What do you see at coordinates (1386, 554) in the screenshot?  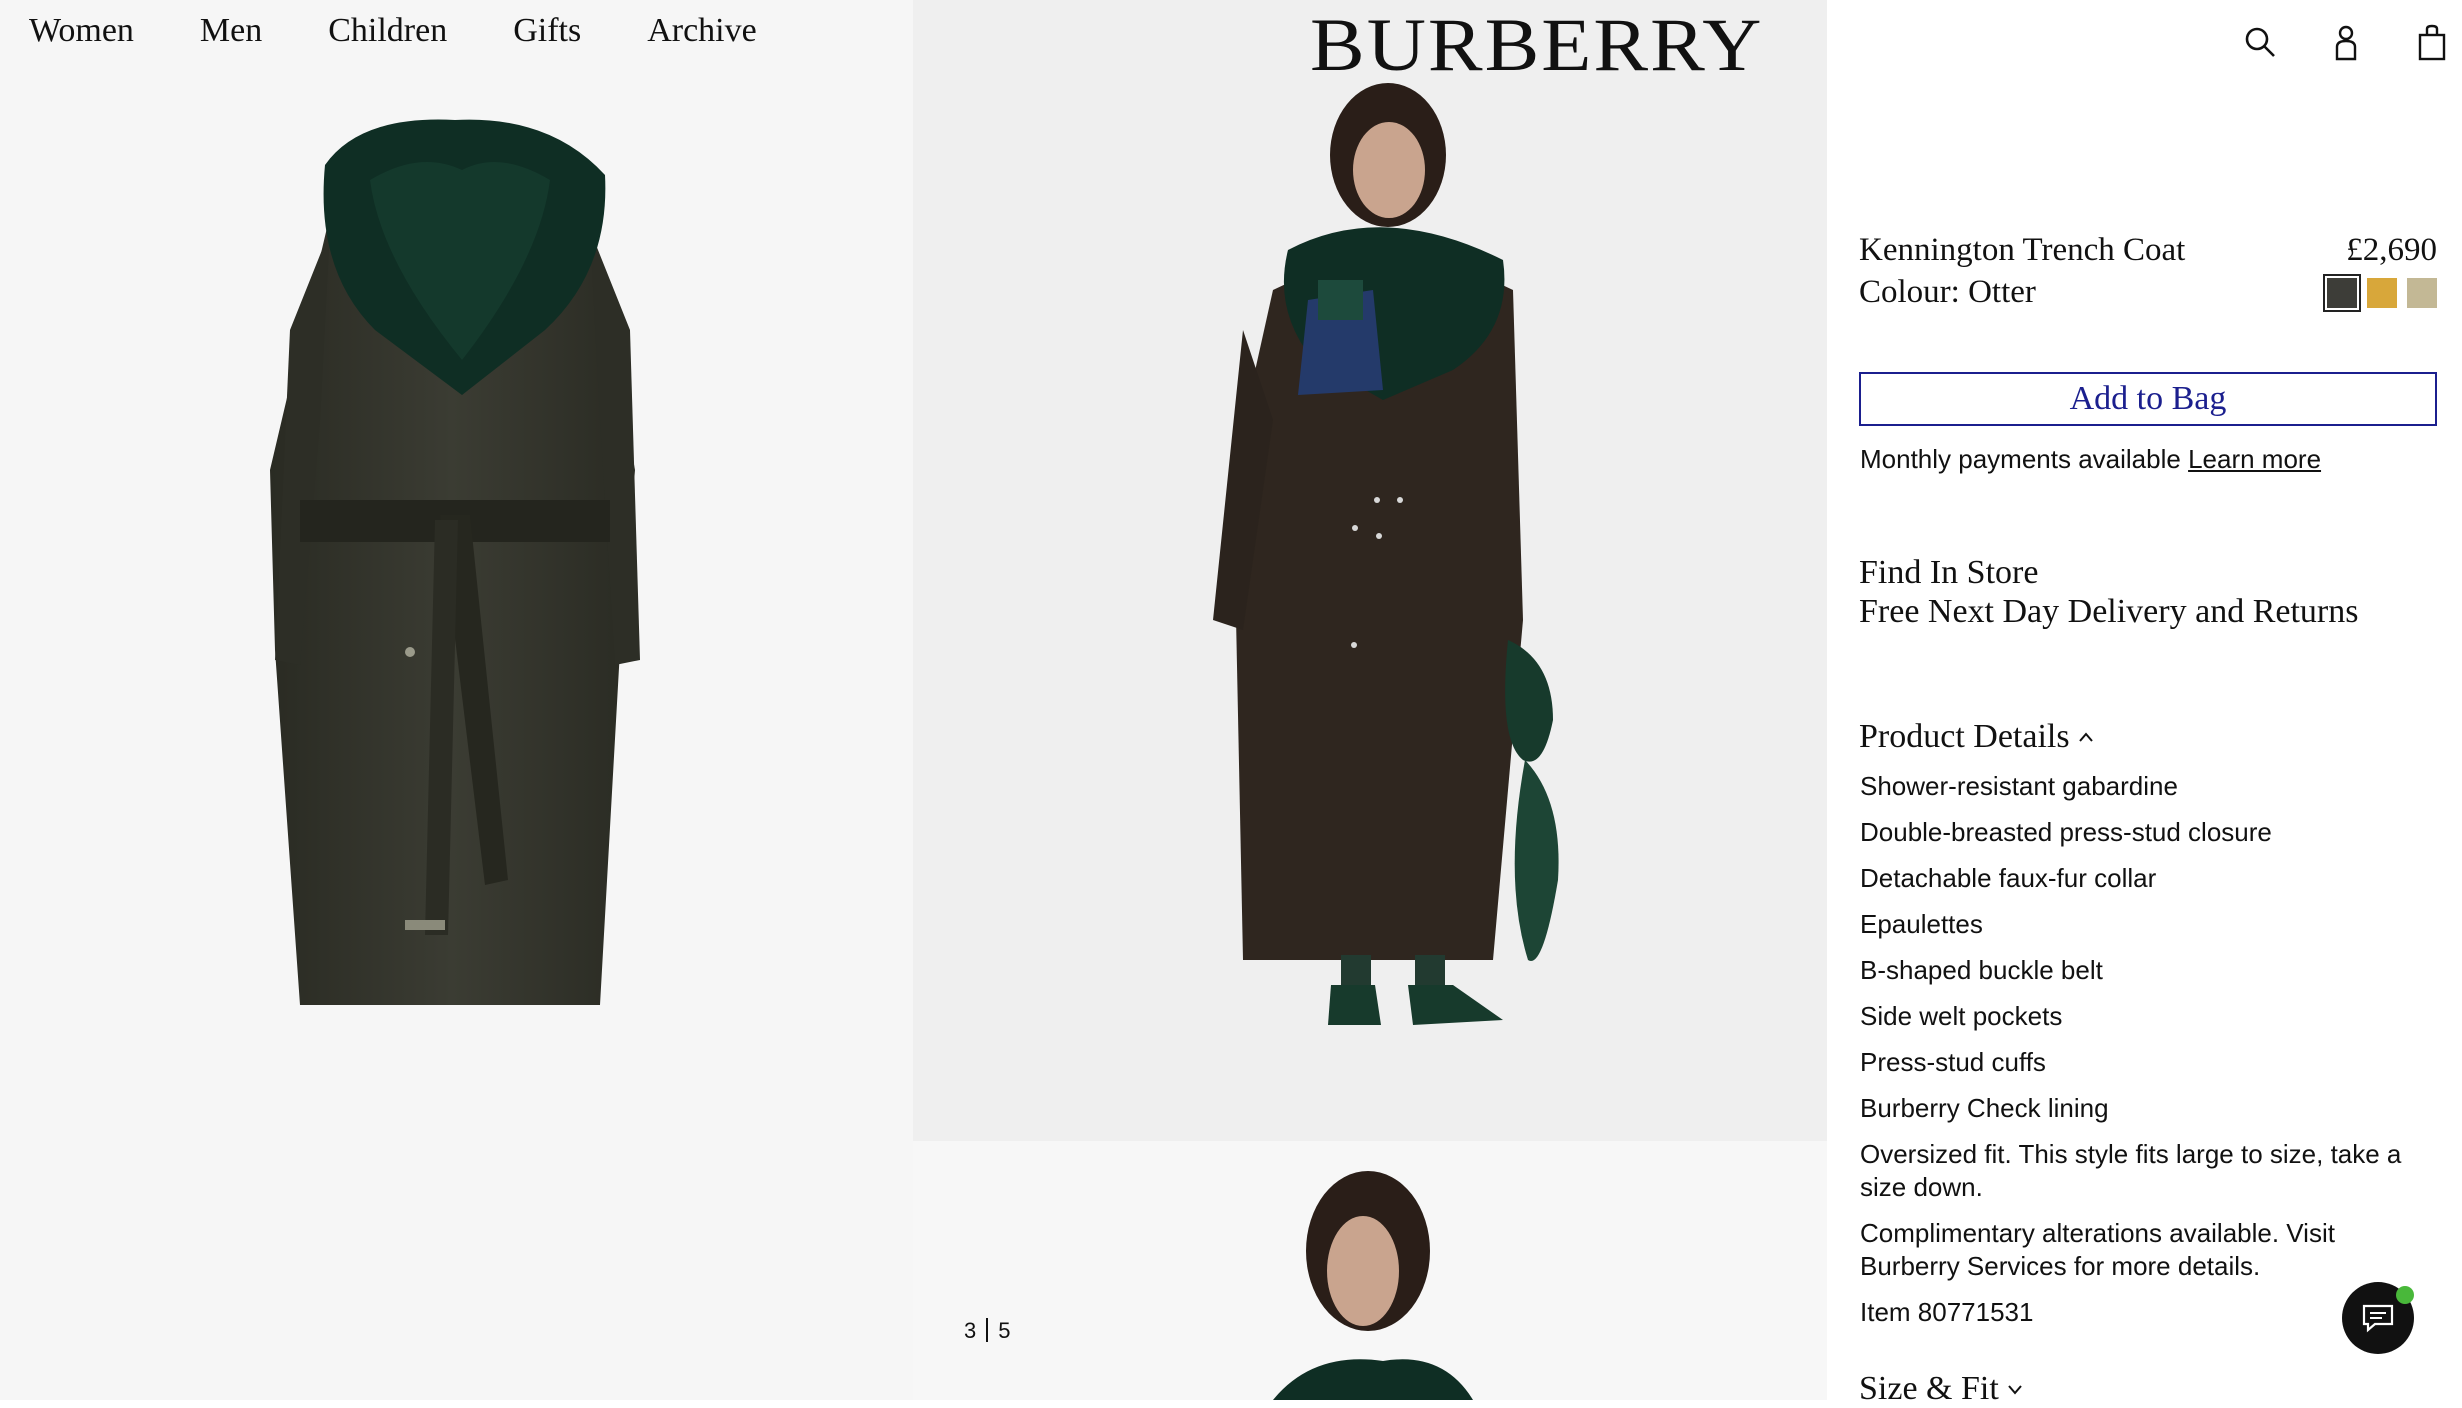 I see `model-illustration` at bounding box center [1386, 554].